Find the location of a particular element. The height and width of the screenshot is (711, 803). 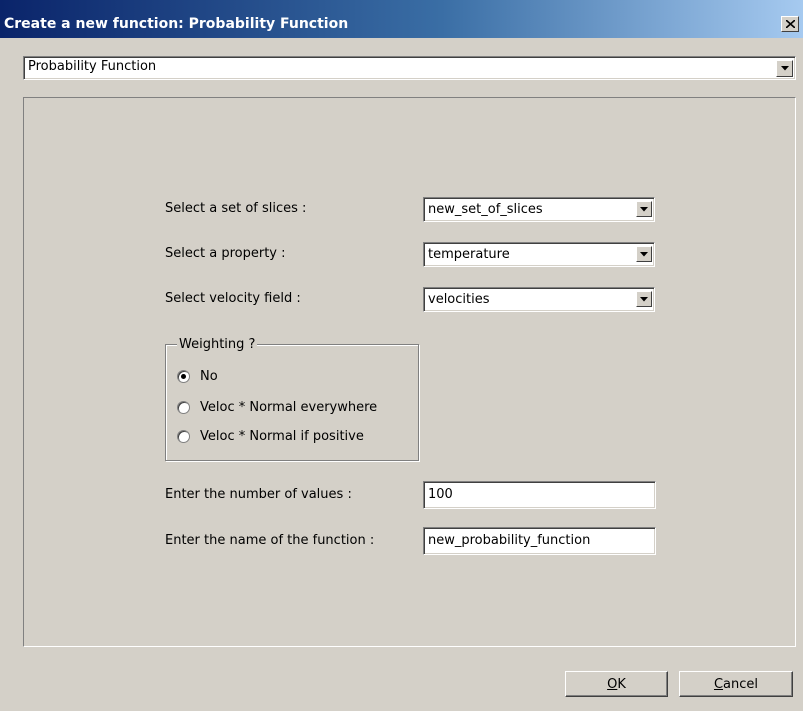

function-type-dropdown-button is located at coordinates (784, 68).